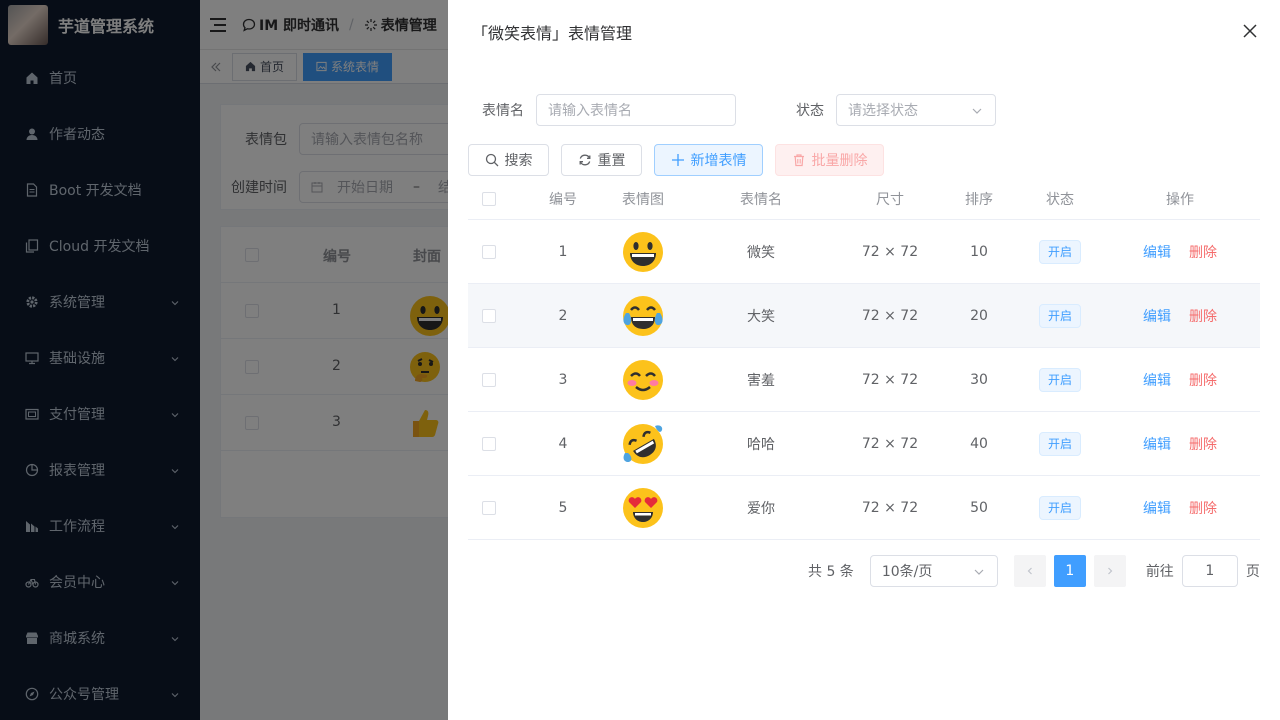 This screenshot has width=1280, height=720. What do you see at coordinates (563, 443) in the screenshot?
I see `cell-id: 4` at bounding box center [563, 443].